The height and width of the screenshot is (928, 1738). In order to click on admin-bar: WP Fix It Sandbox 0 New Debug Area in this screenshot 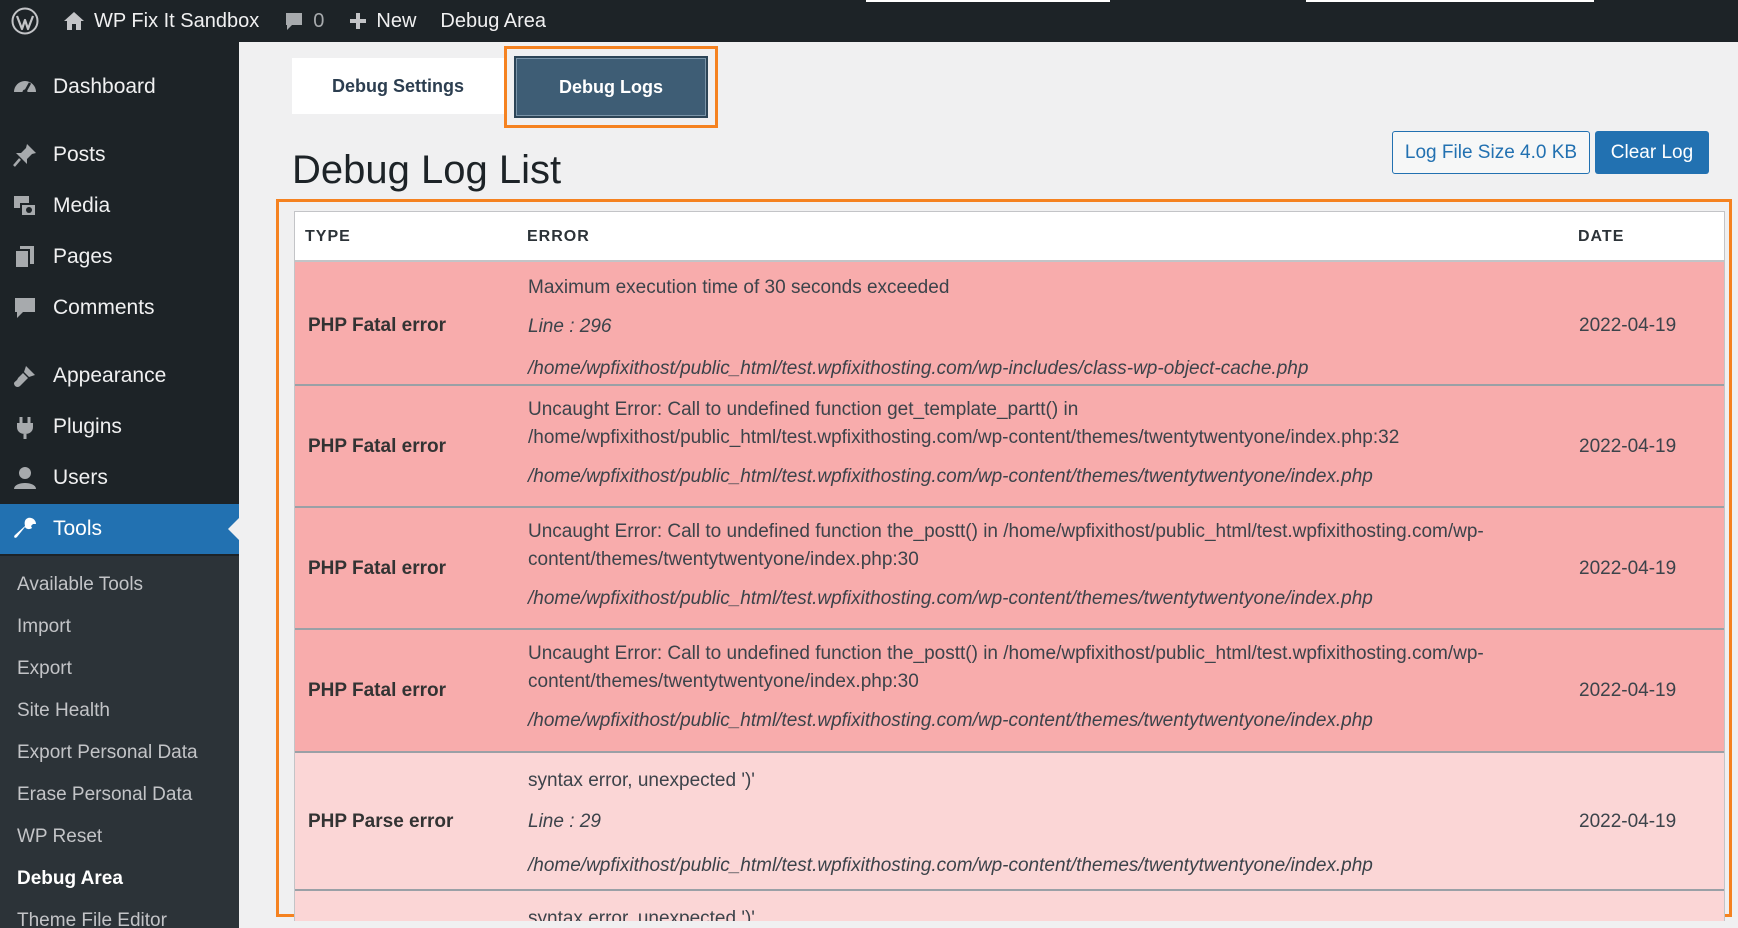, I will do `click(869, 21)`.